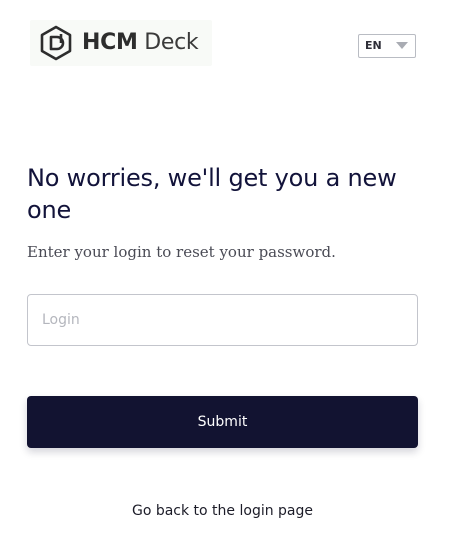 This screenshot has height=549, width=473. I want to click on logo-text: HCM Deck, so click(140, 43).